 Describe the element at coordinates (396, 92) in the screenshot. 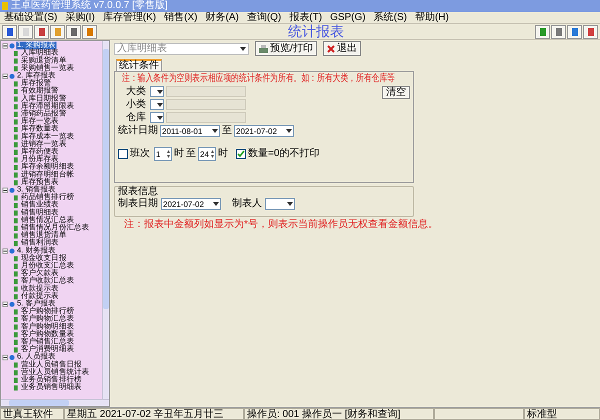

I see `clear-button: 清空` at that location.